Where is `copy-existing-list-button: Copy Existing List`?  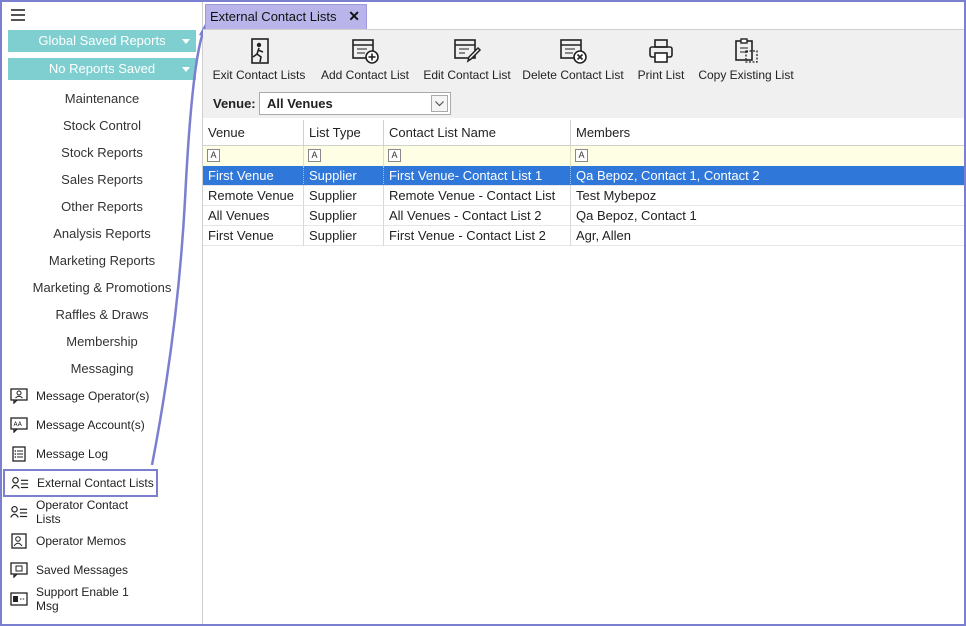
copy-existing-list-button: Copy Existing List is located at coordinates (746, 58).